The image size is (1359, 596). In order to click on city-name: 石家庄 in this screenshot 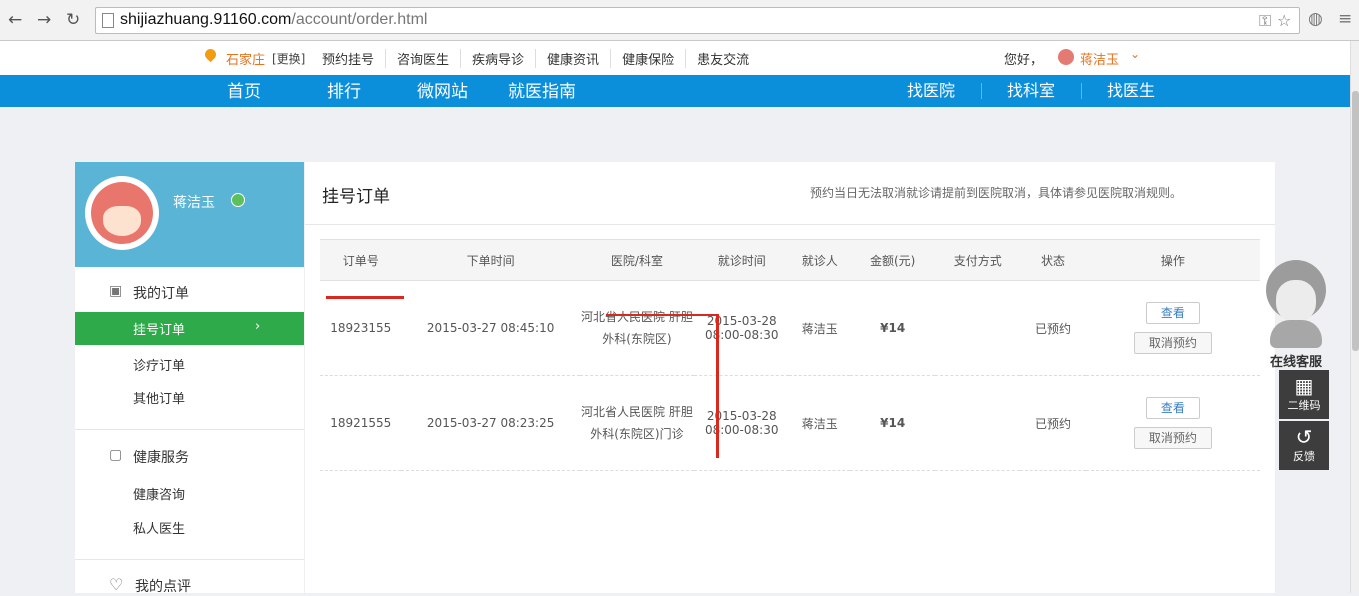, I will do `click(246, 60)`.